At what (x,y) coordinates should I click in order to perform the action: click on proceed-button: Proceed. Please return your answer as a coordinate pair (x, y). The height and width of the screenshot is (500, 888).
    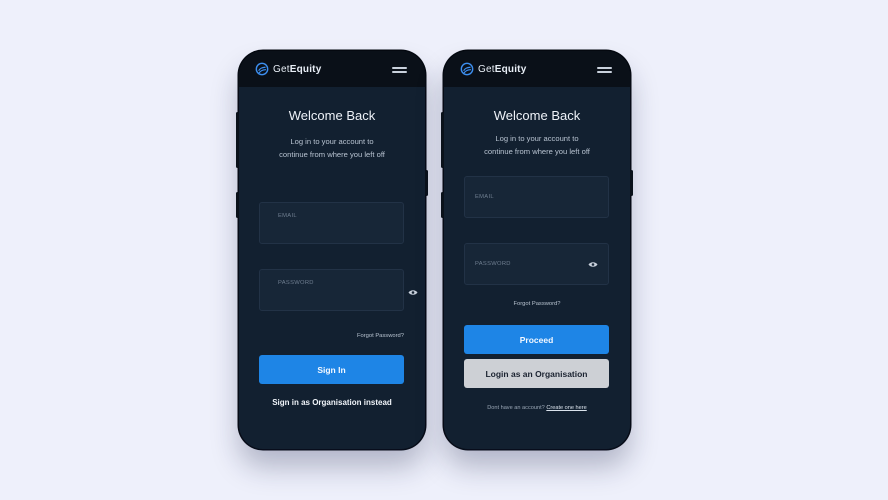
    Looking at the image, I should click on (536, 339).